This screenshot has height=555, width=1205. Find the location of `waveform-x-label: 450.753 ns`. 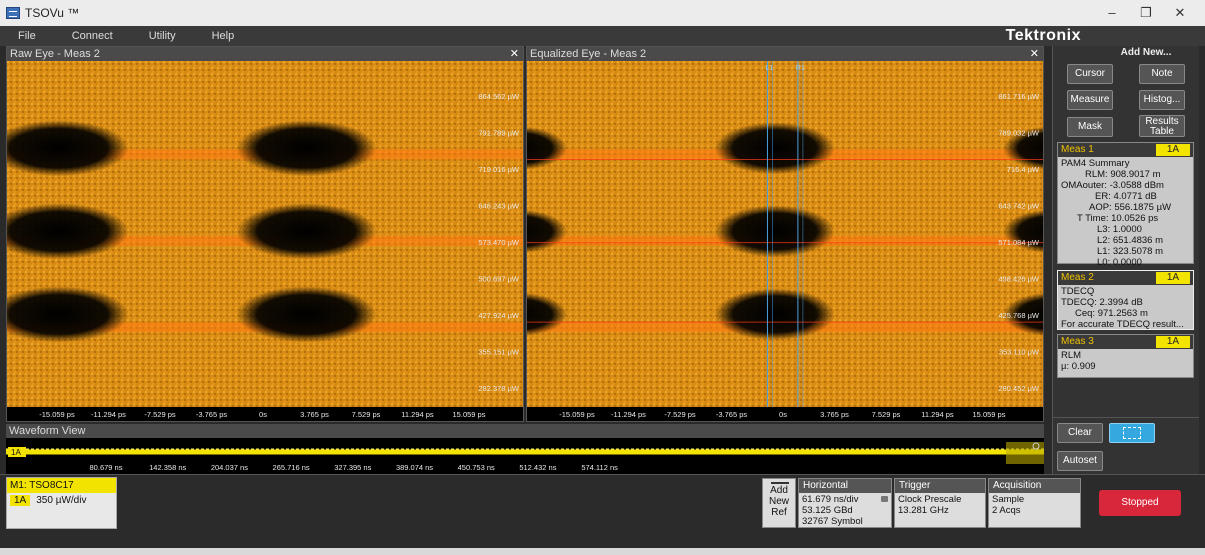

waveform-x-label: 450.753 ns is located at coordinates (476, 467).